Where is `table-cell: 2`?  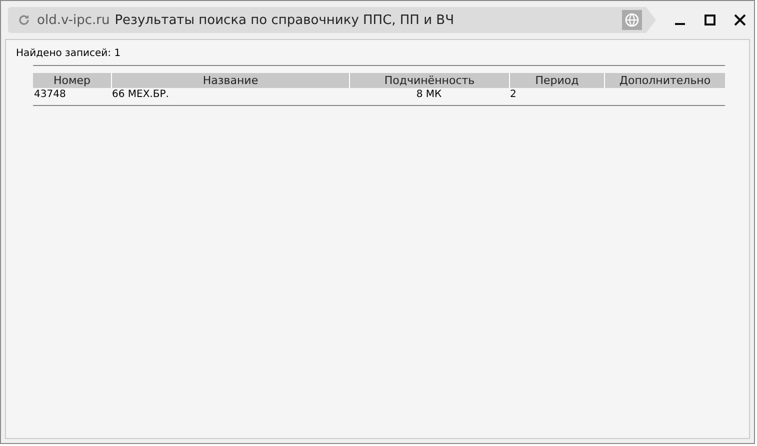 table-cell: 2 is located at coordinates (513, 94).